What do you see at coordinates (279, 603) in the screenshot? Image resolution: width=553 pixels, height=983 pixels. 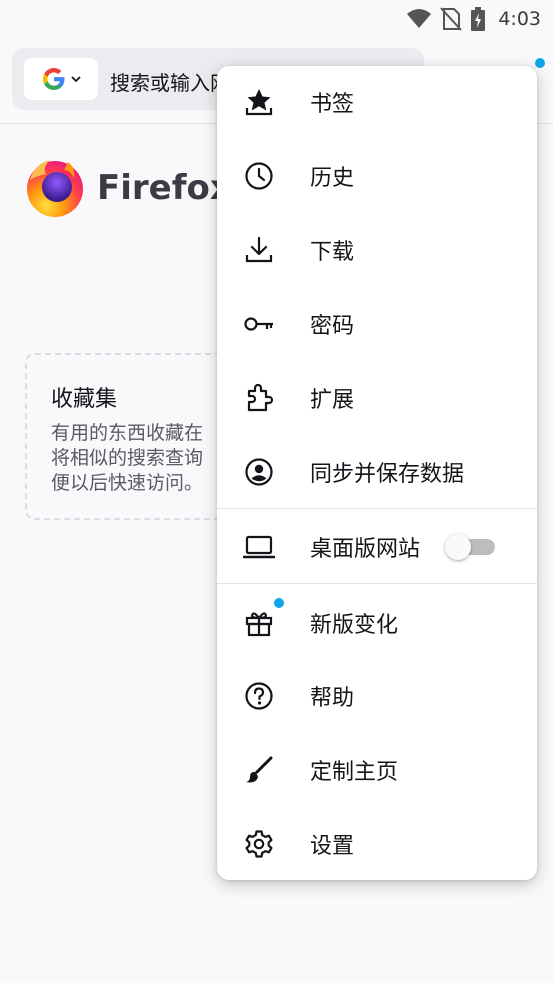 I see `whats-new-badge` at bounding box center [279, 603].